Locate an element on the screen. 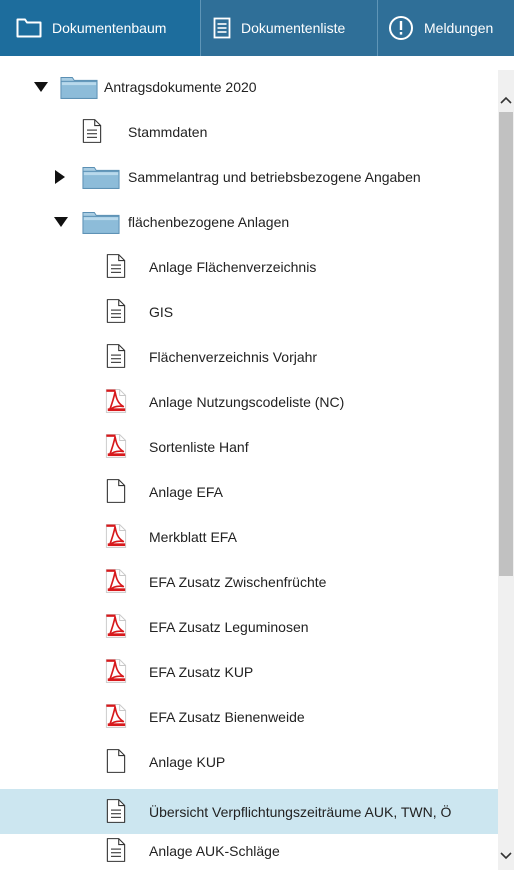 Image resolution: width=514 pixels, height=870 pixels. tree-node-sortenliste-hanf: Sortenliste Hanf is located at coordinates (249, 446).